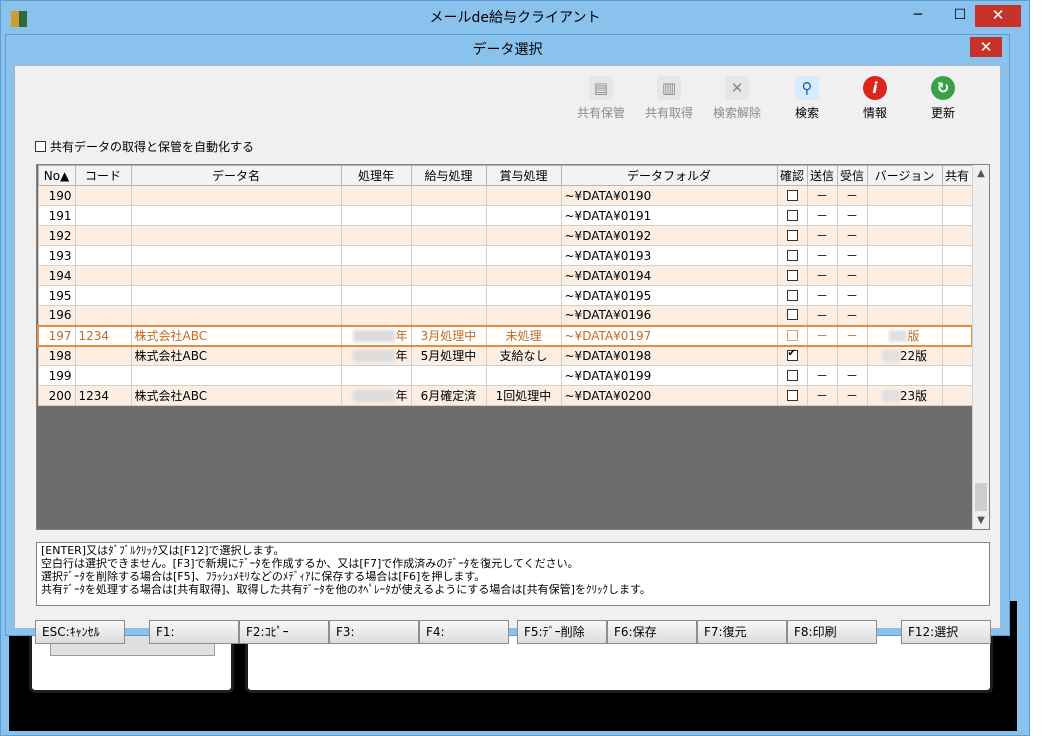 This screenshot has width=1052, height=736. Describe the element at coordinates (144, 146) in the screenshot. I see `auto-share-checkbox: 共有データの取得と保管を自動化する` at that location.